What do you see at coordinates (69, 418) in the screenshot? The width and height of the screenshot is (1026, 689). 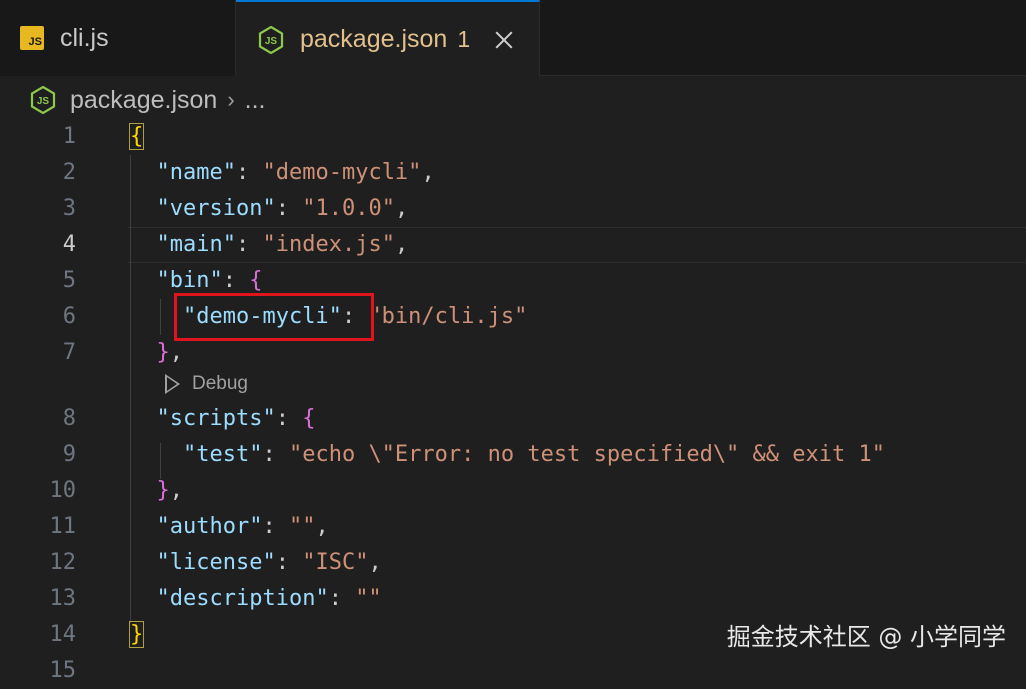 I see `line-number: 8` at bounding box center [69, 418].